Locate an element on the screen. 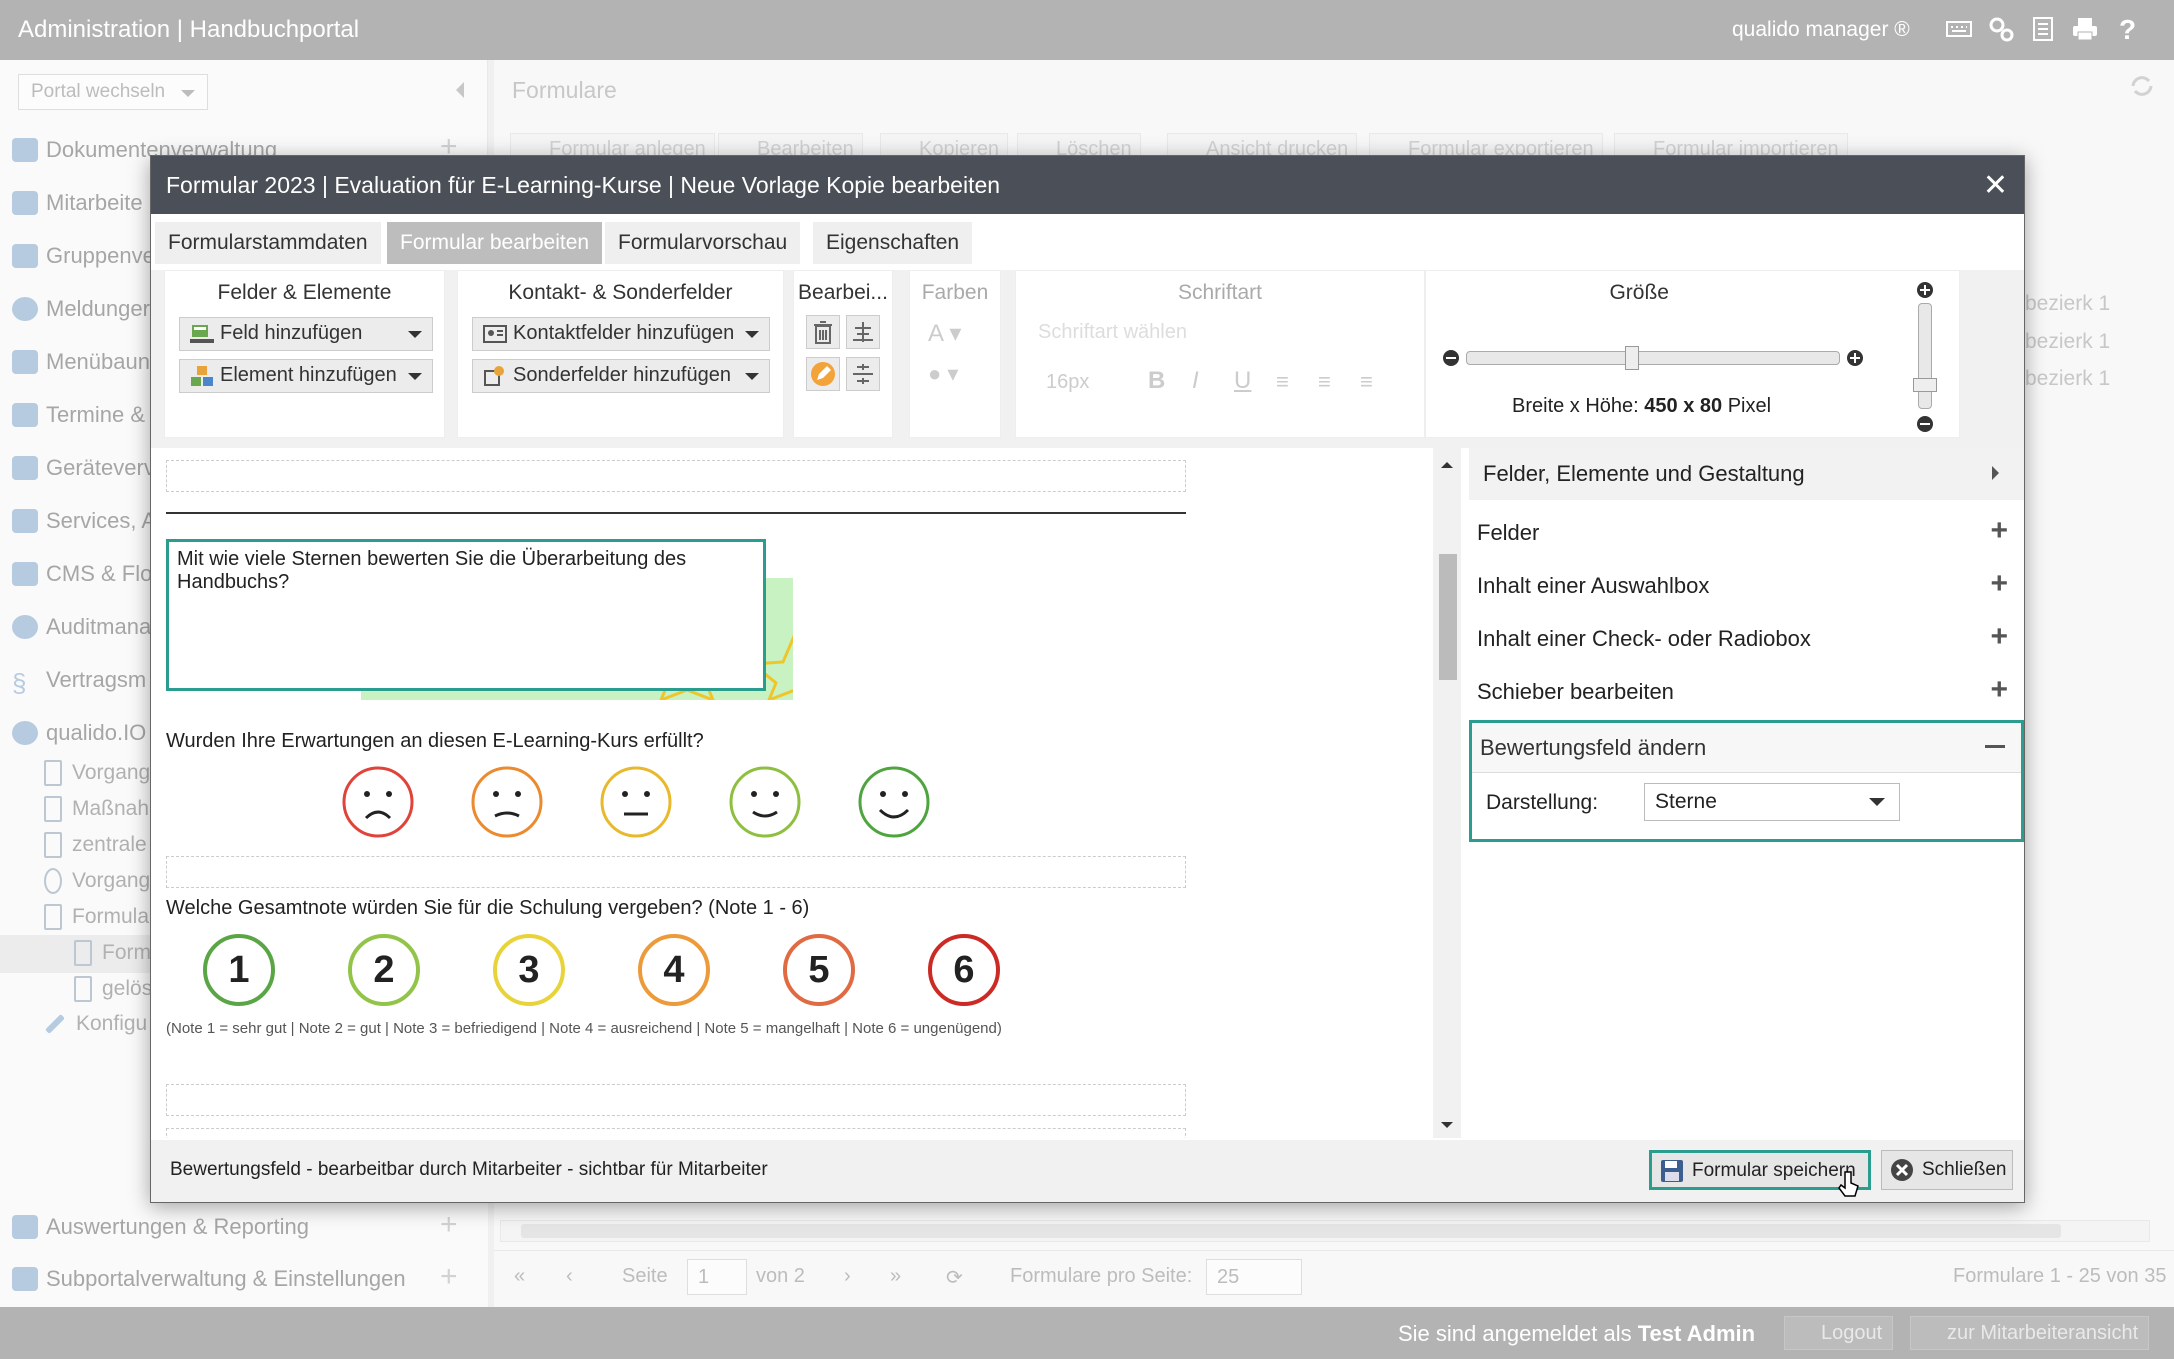 The image size is (2174, 1359). size-value: 450 x 80 is located at coordinates (1683, 406).